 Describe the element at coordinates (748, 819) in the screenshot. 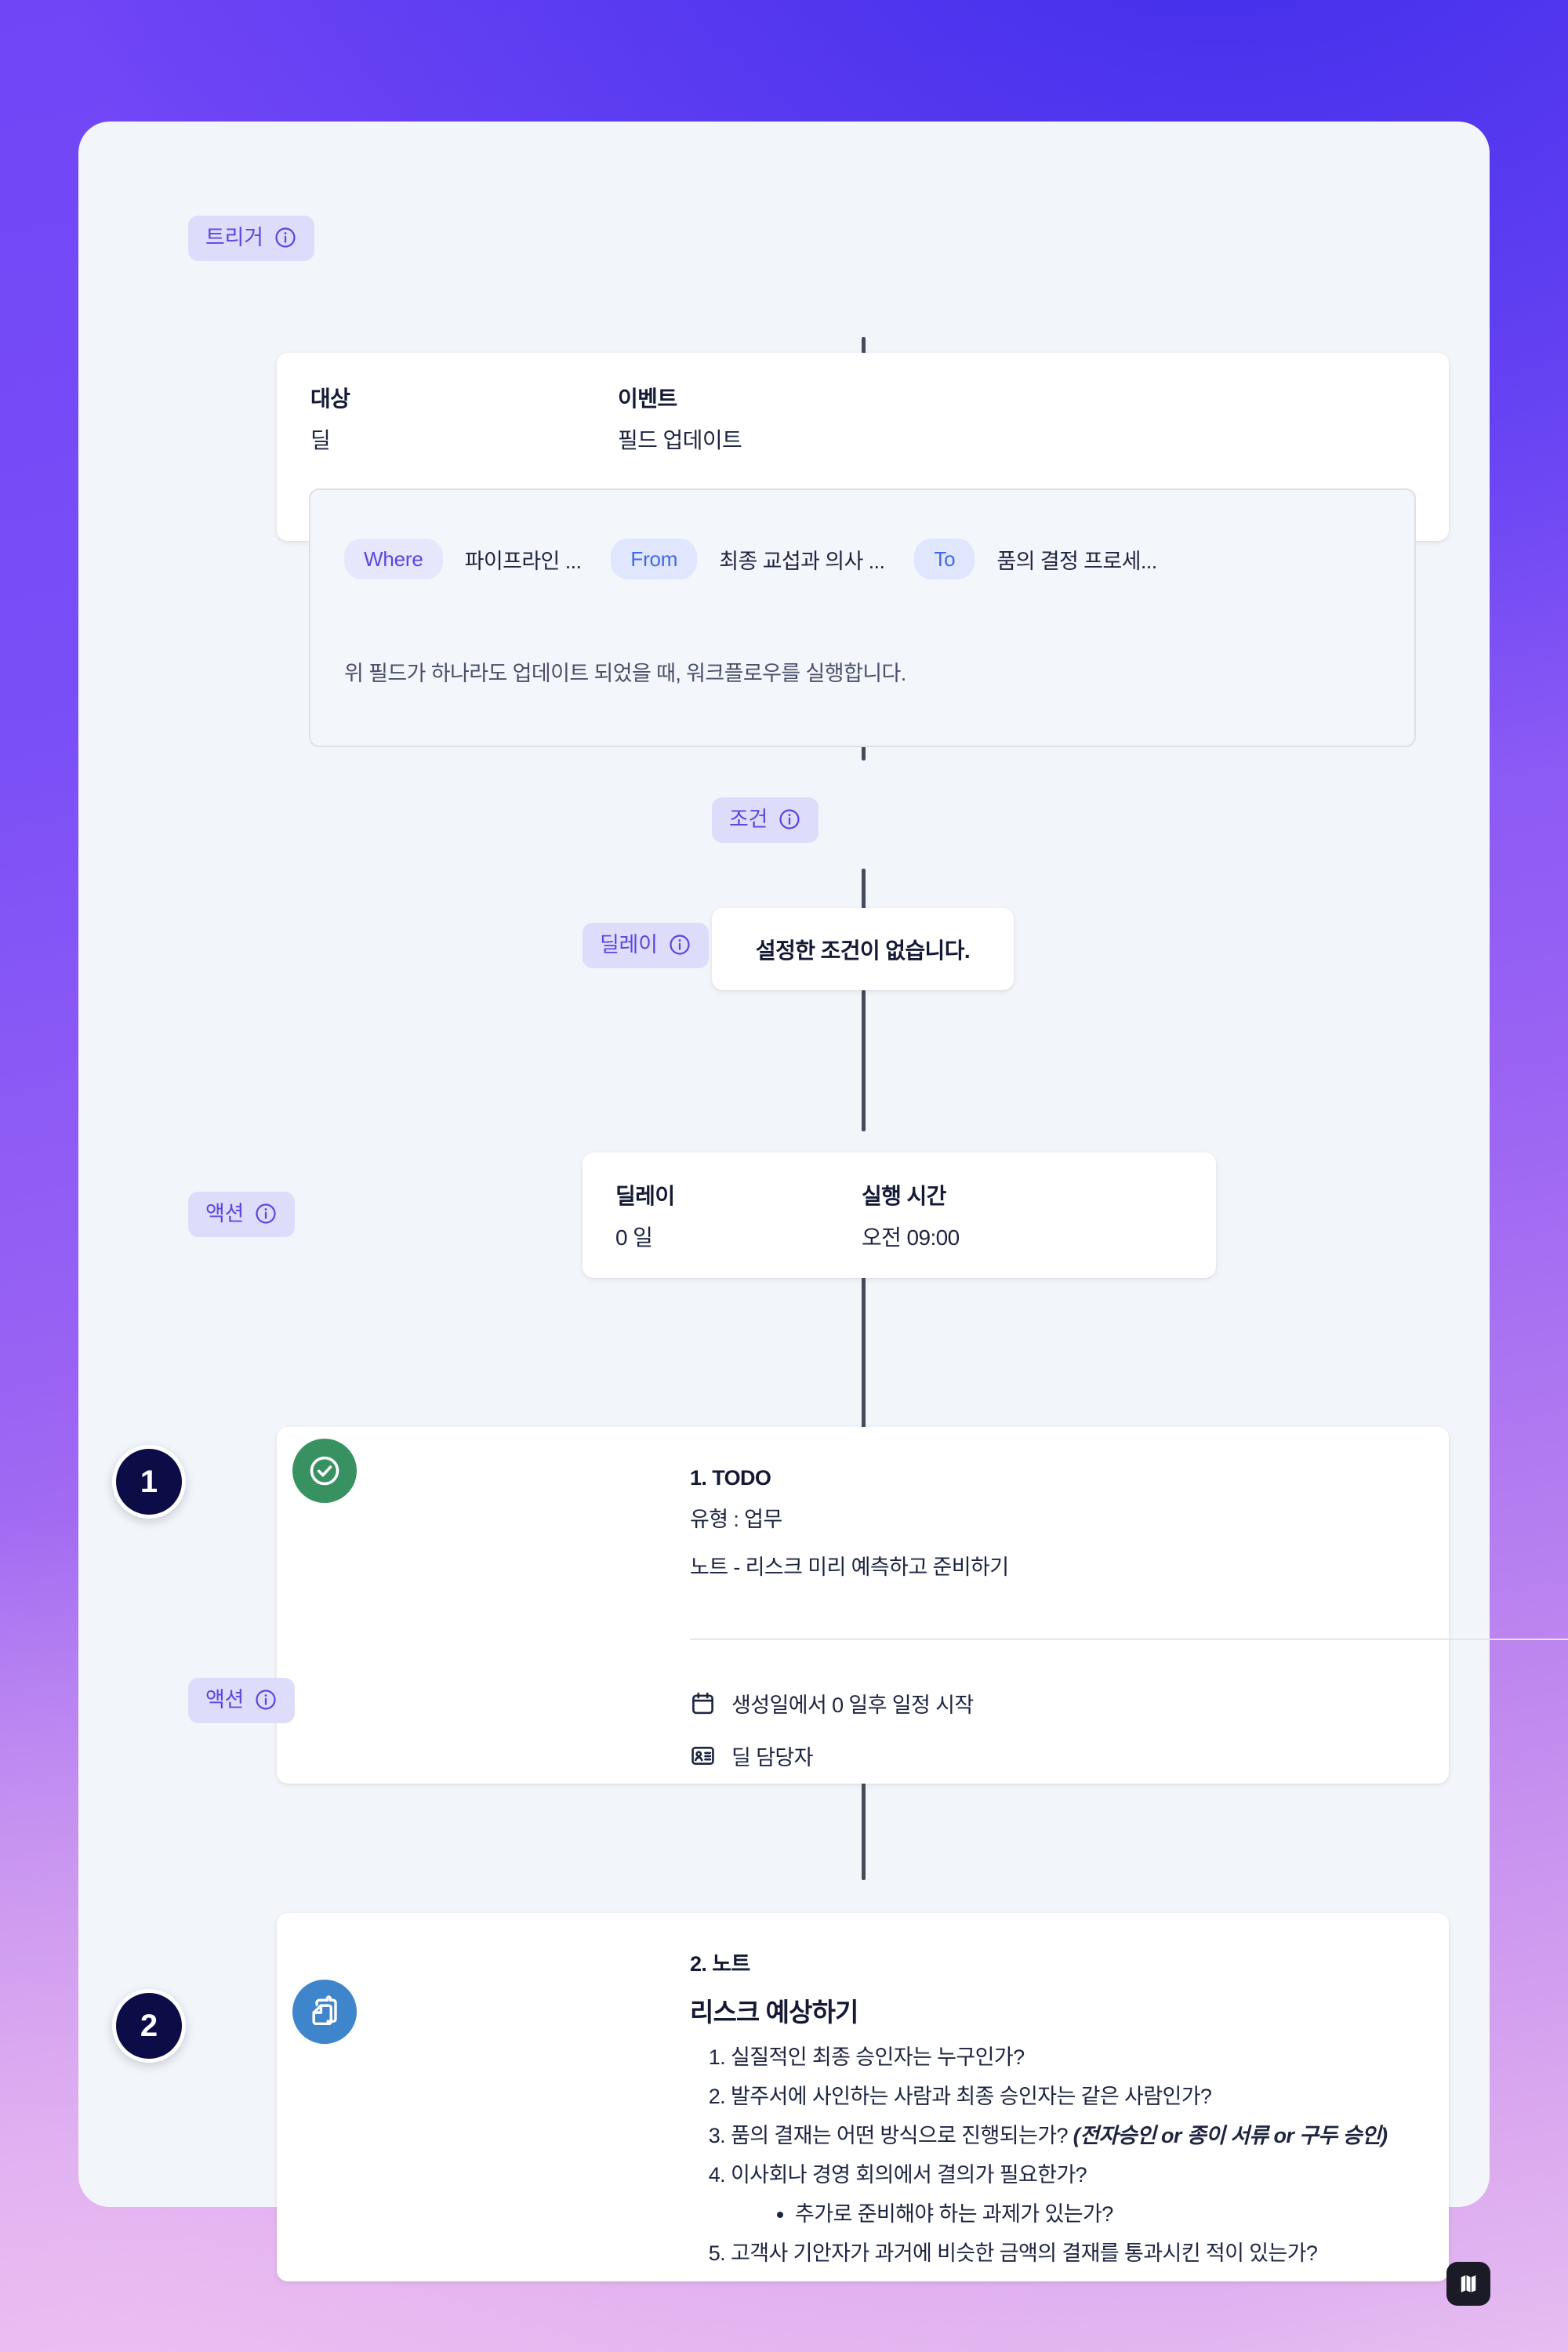

I see `chip-condition-label: 조건` at that location.